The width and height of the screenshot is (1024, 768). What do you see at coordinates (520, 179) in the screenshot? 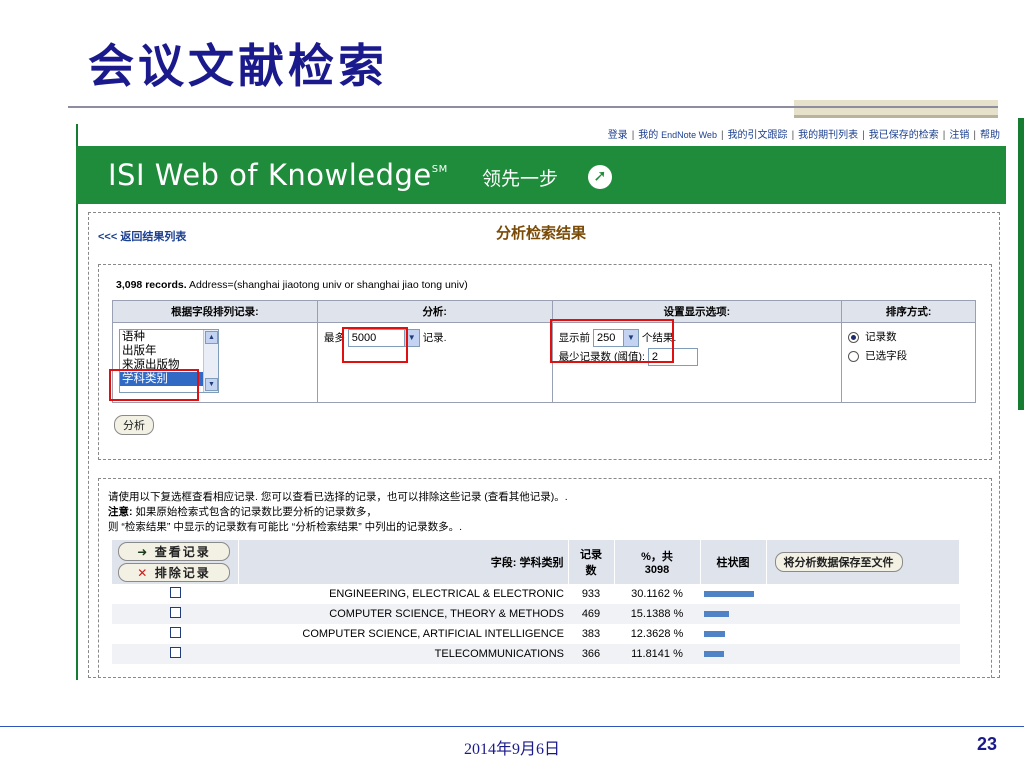
I see `slogan: 领先一步` at bounding box center [520, 179].